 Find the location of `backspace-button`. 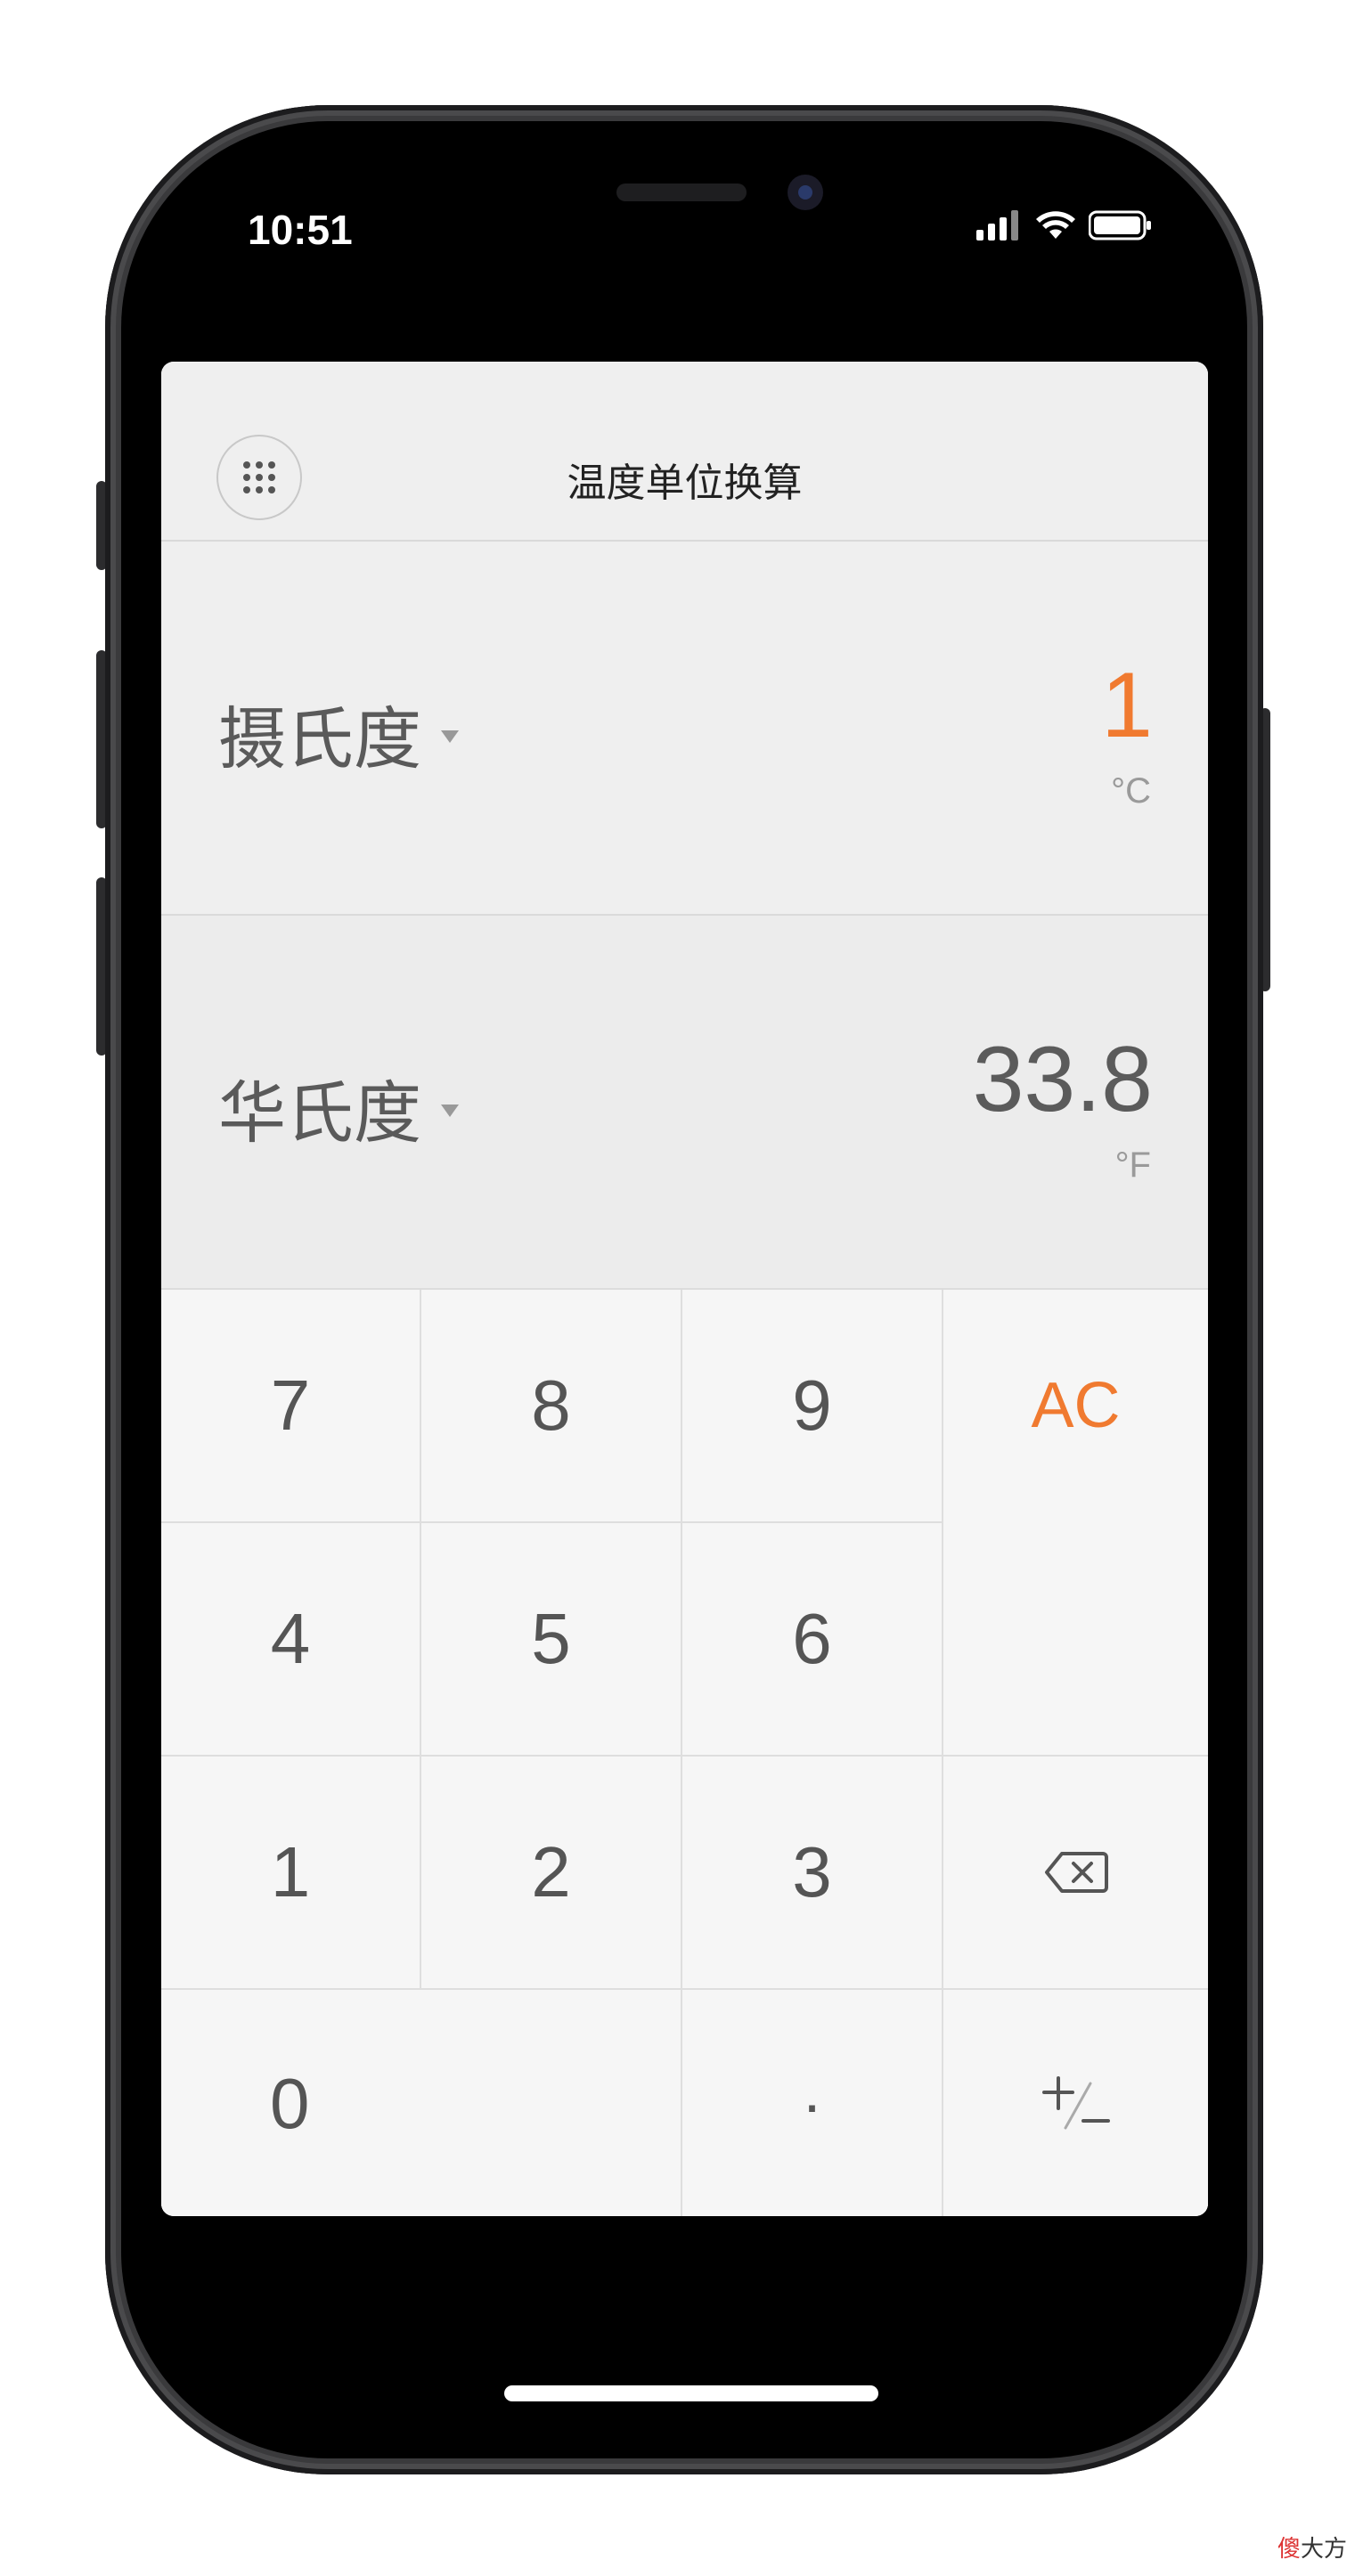

backspace-button is located at coordinates (1076, 1874).